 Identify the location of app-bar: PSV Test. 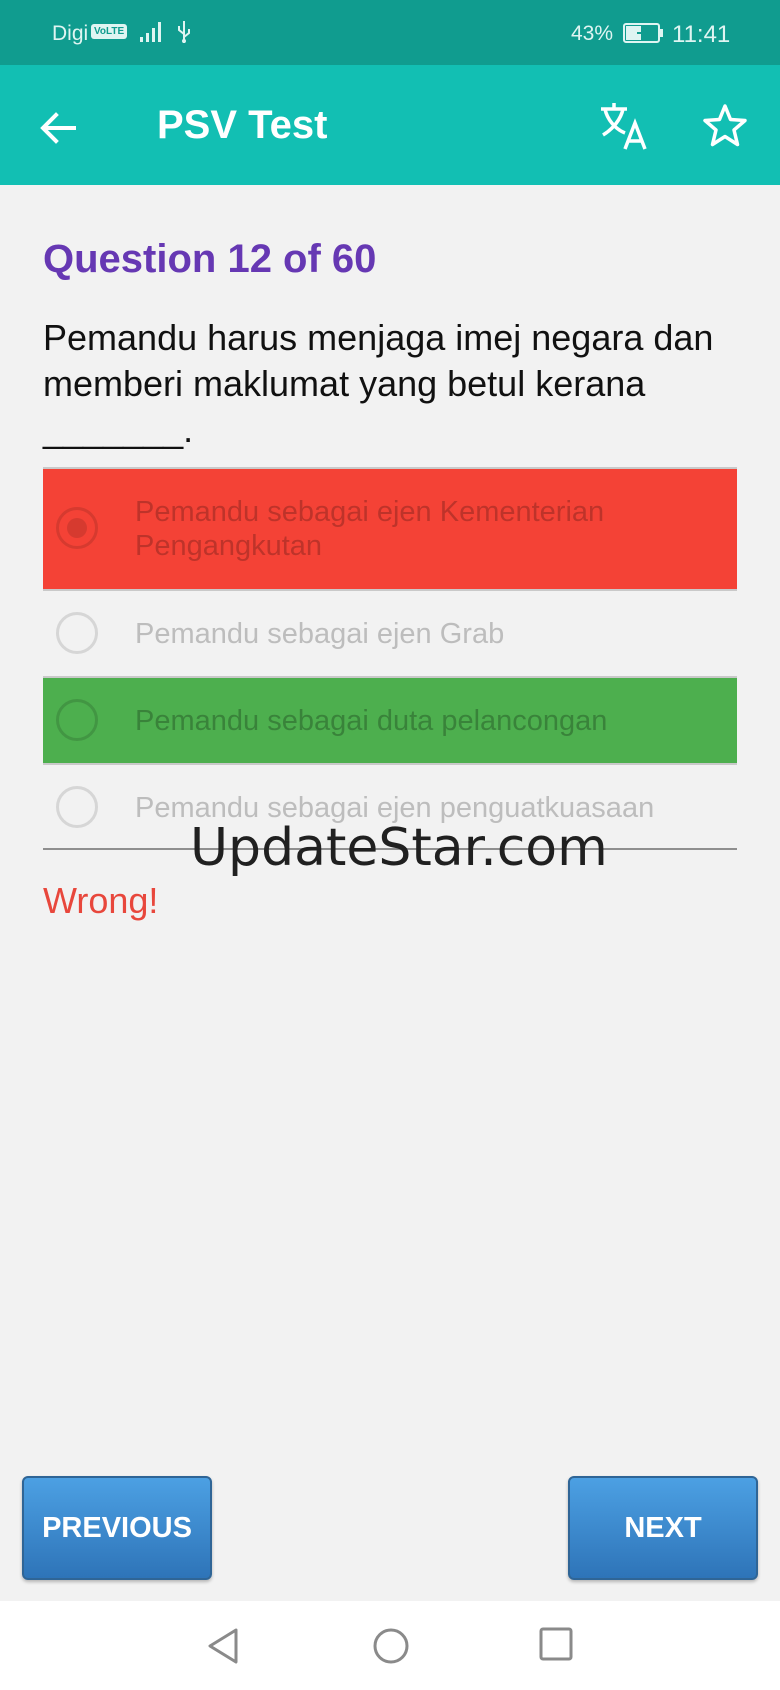
(390, 125).